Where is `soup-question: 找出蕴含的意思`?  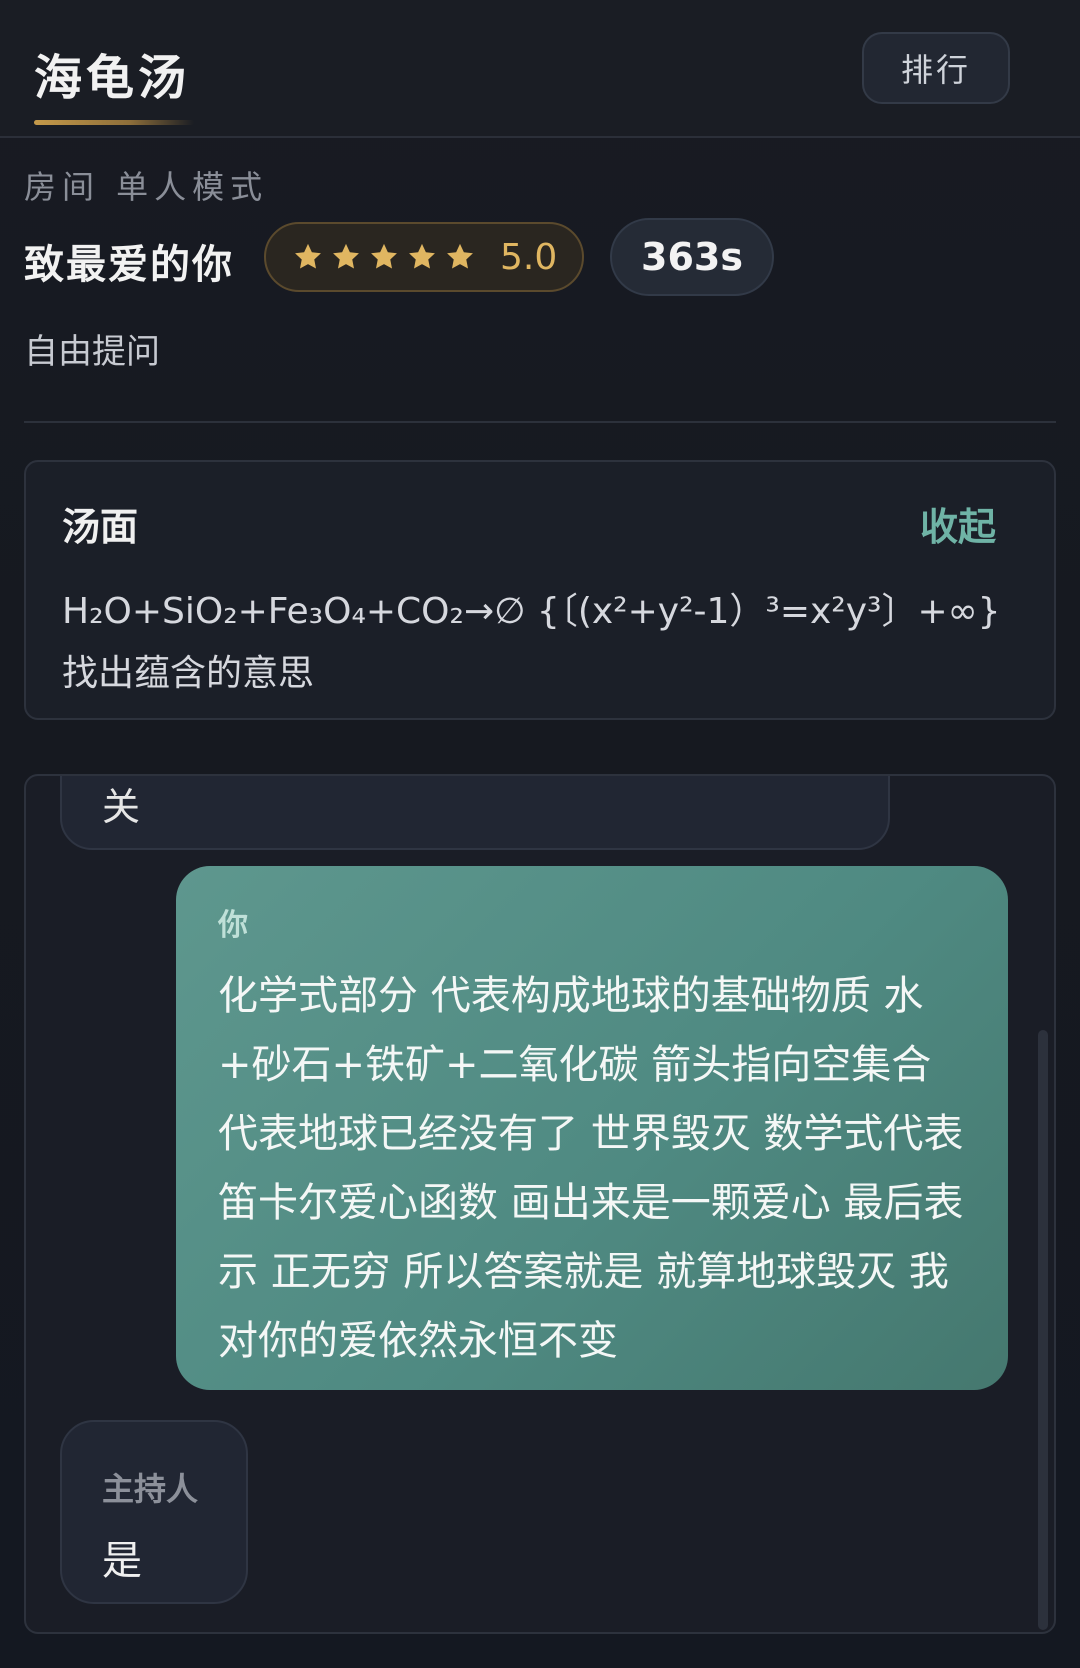 soup-question: 找出蕴含的意思 is located at coordinates (188, 673).